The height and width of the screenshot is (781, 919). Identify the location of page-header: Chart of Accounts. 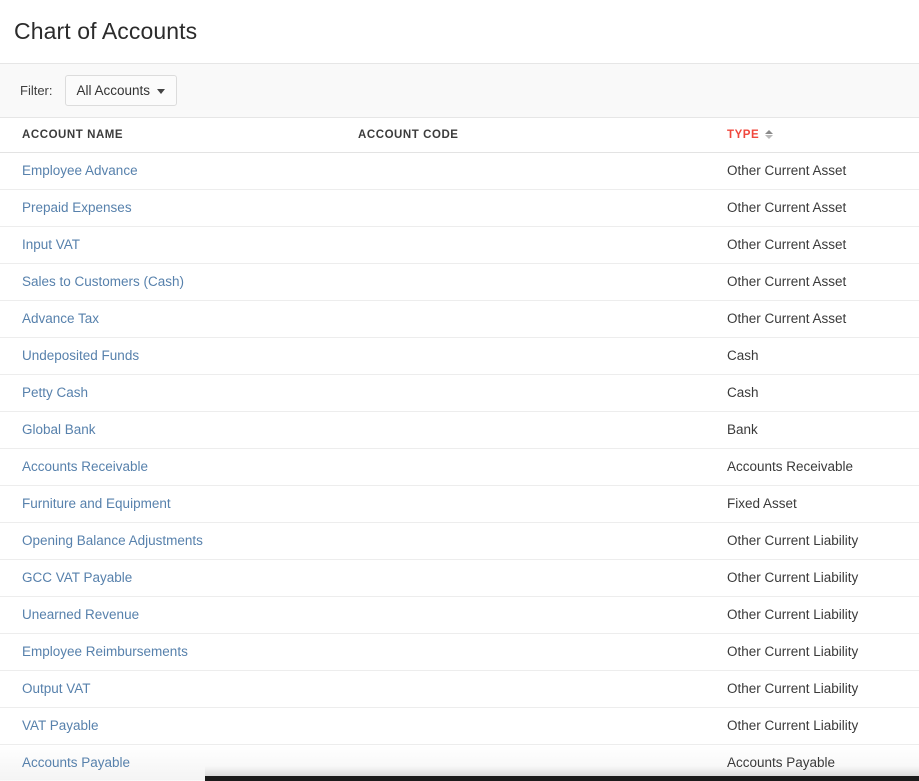
(459, 32).